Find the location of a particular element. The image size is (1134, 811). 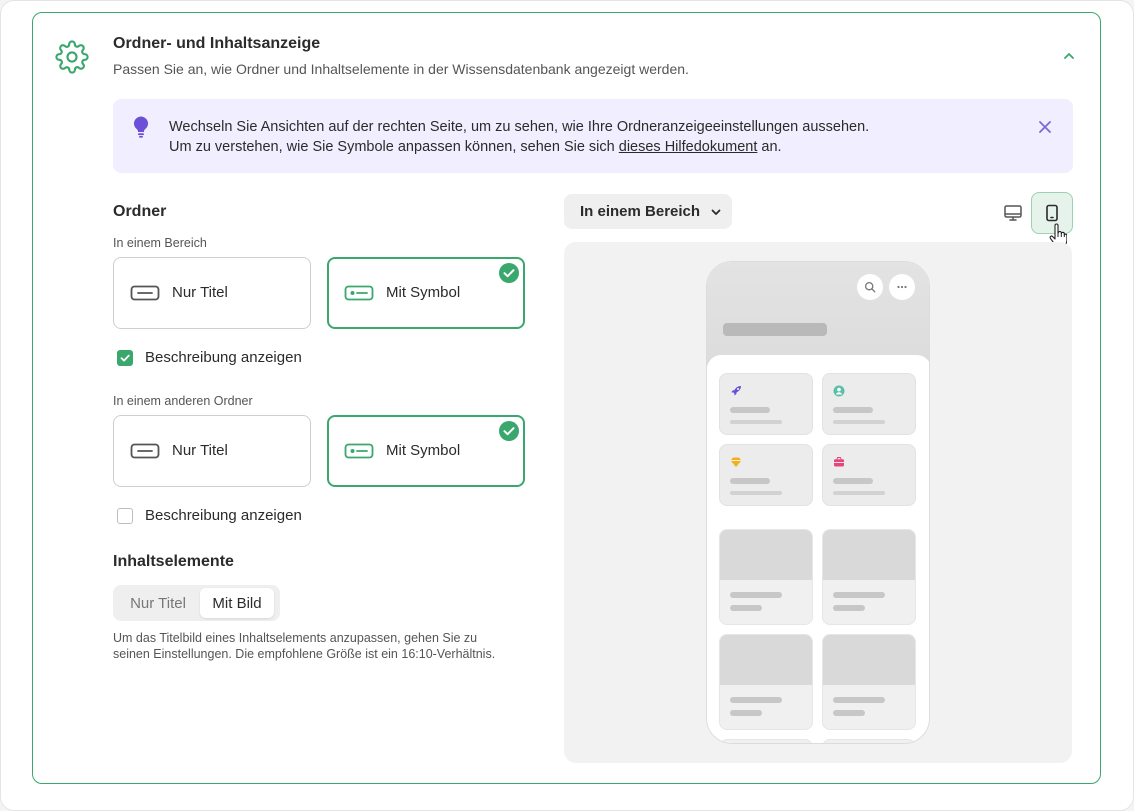

info-text-suffix: an. is located at coordinates (769, 147).